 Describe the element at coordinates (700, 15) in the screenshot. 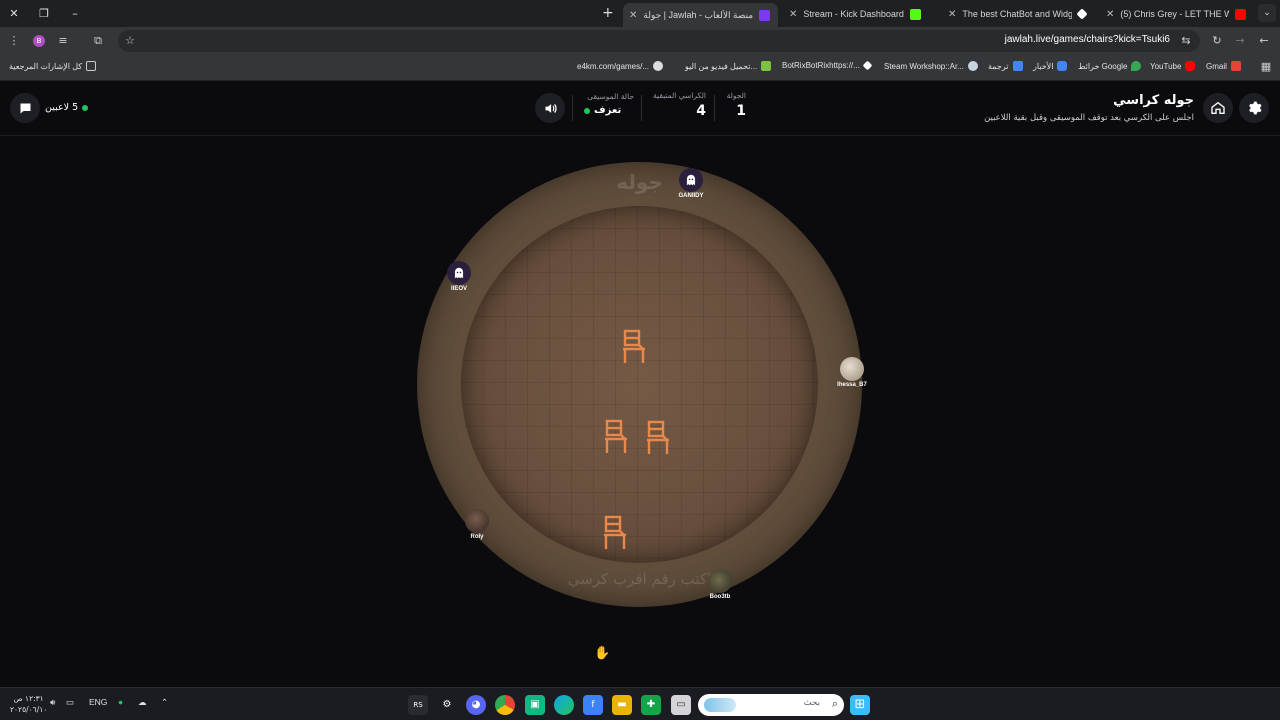

I see `tab-jawlah: ✕ جولة | Jawlah - منصة الألعاب` at that location.